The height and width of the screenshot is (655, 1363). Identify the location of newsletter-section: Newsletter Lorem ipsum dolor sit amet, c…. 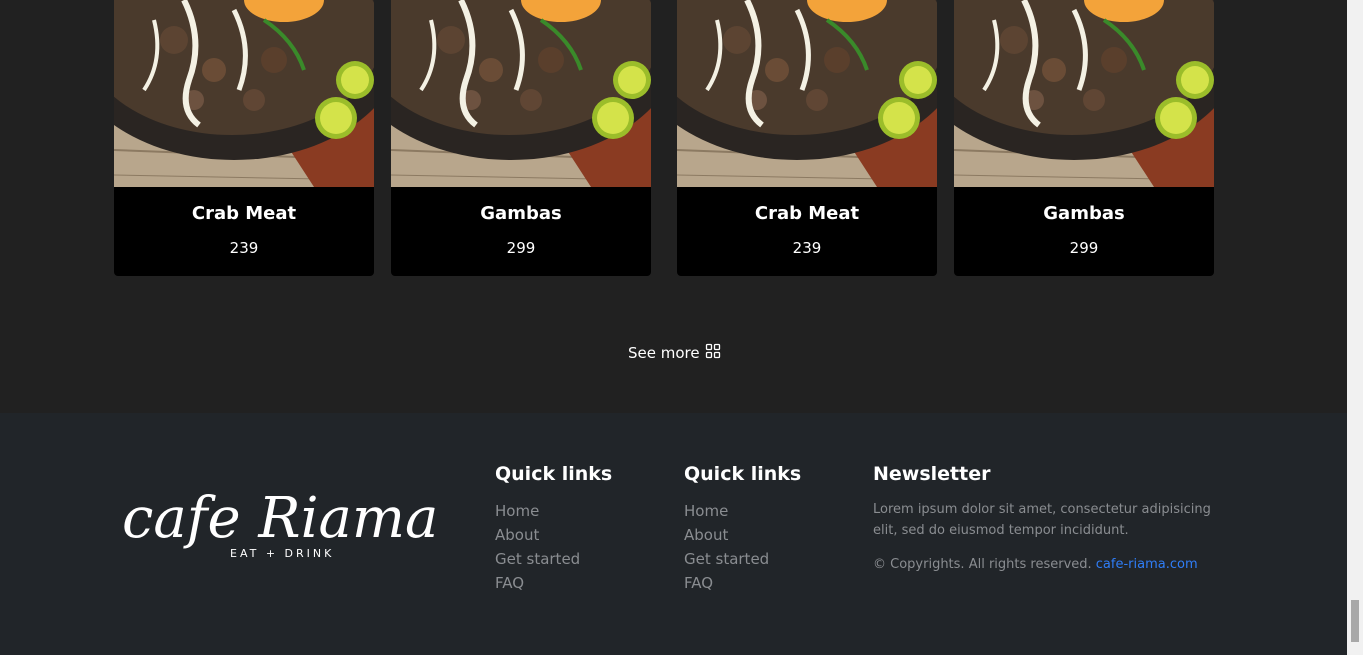
(1053, 517).